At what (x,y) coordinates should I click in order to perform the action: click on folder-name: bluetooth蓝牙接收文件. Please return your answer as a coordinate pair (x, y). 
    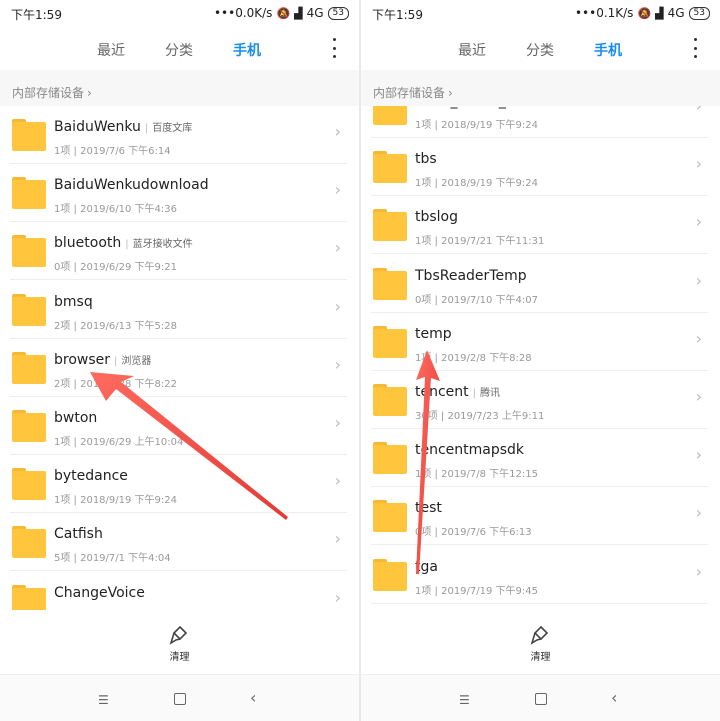
    Looking at the image, I should click on (123, 243).